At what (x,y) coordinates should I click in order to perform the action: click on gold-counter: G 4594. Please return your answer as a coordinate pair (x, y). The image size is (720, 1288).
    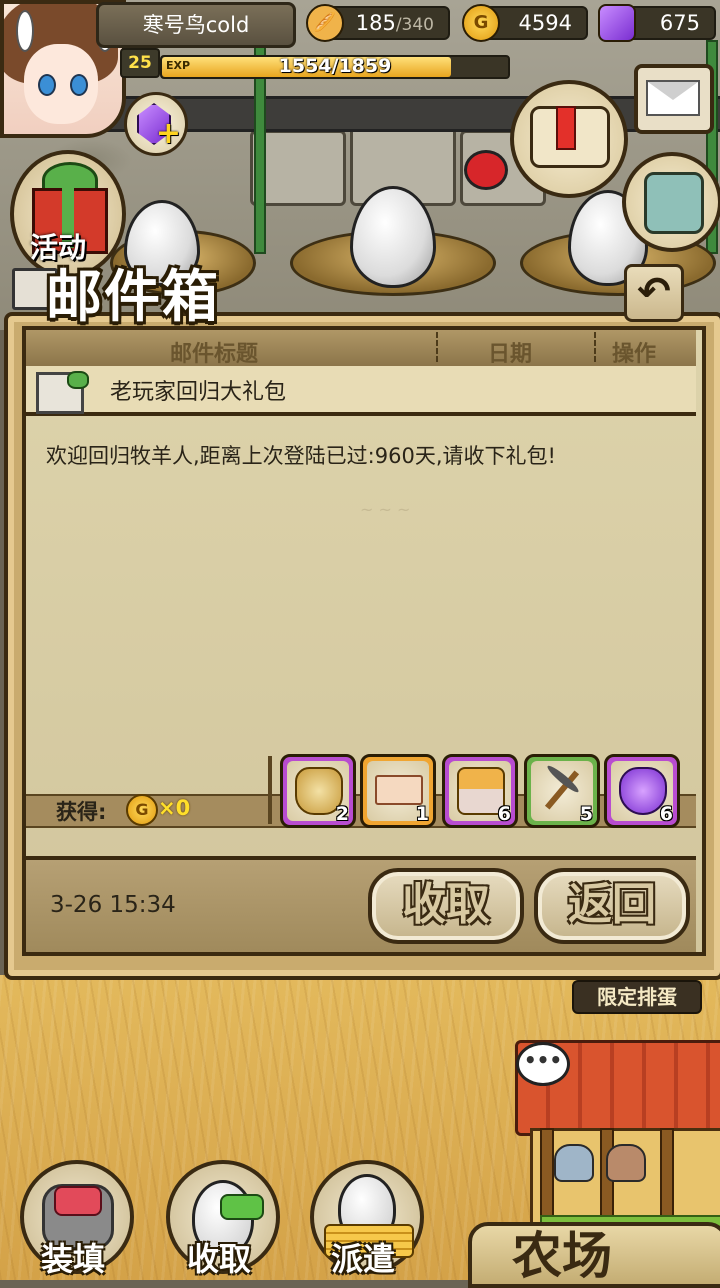
    Looking at the image, I should click on (525, 23).